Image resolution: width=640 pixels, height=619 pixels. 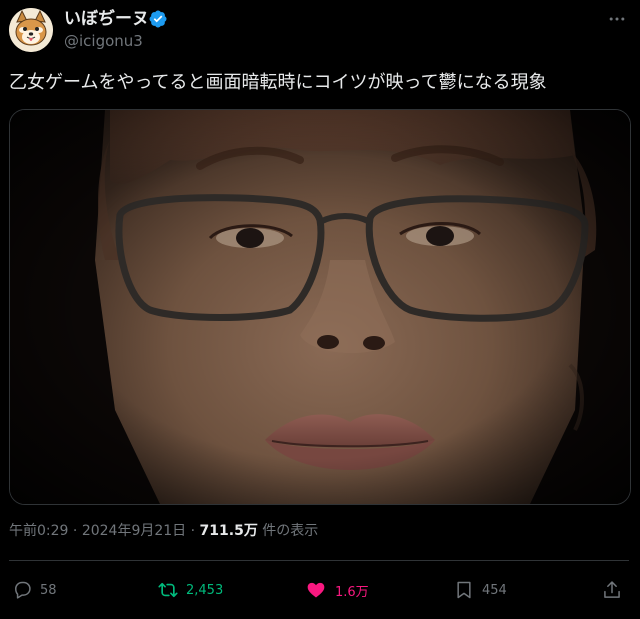 I want to click on more-options-button, so click(x=617, y=19).